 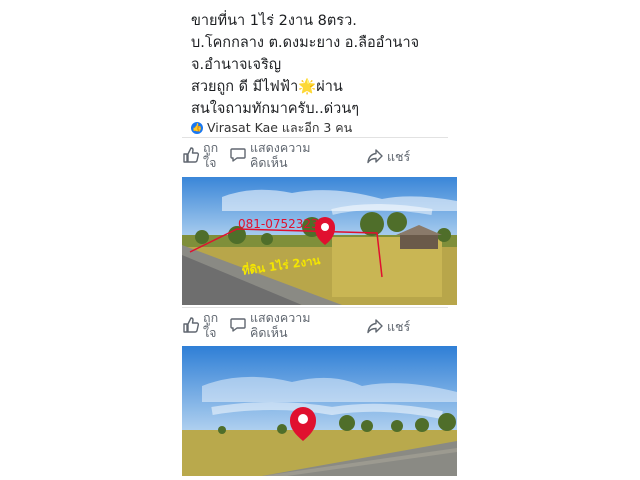 I want to click on post-line-location: บ.โคกกลาง ต.ดงมะยาง อ.ลืออำนาจ, so click(x=305, y=43).